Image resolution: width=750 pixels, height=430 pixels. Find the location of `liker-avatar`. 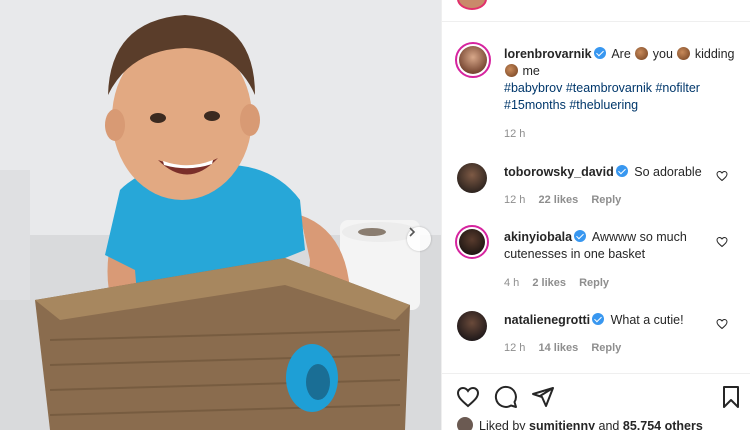

liker-avatar is located at coordinates (465, 423).